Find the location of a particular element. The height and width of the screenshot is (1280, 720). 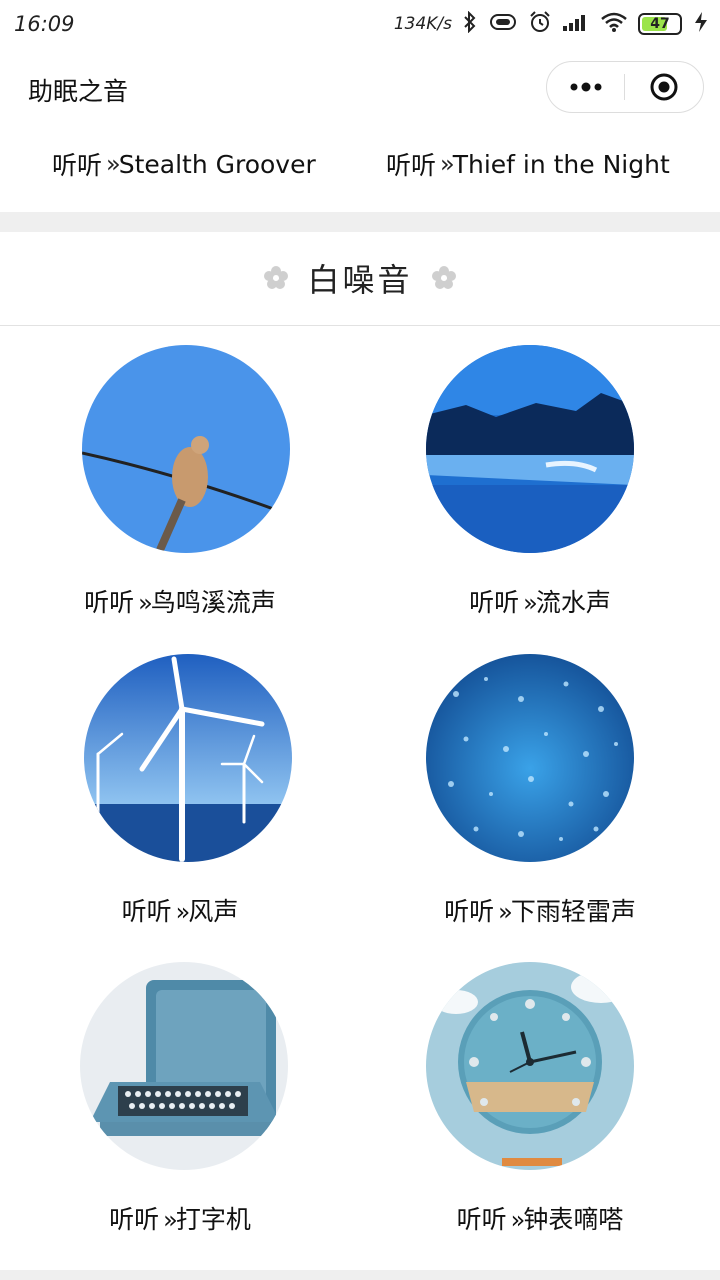

link-title: Thief in the Night is located at coordinates (561, 164).